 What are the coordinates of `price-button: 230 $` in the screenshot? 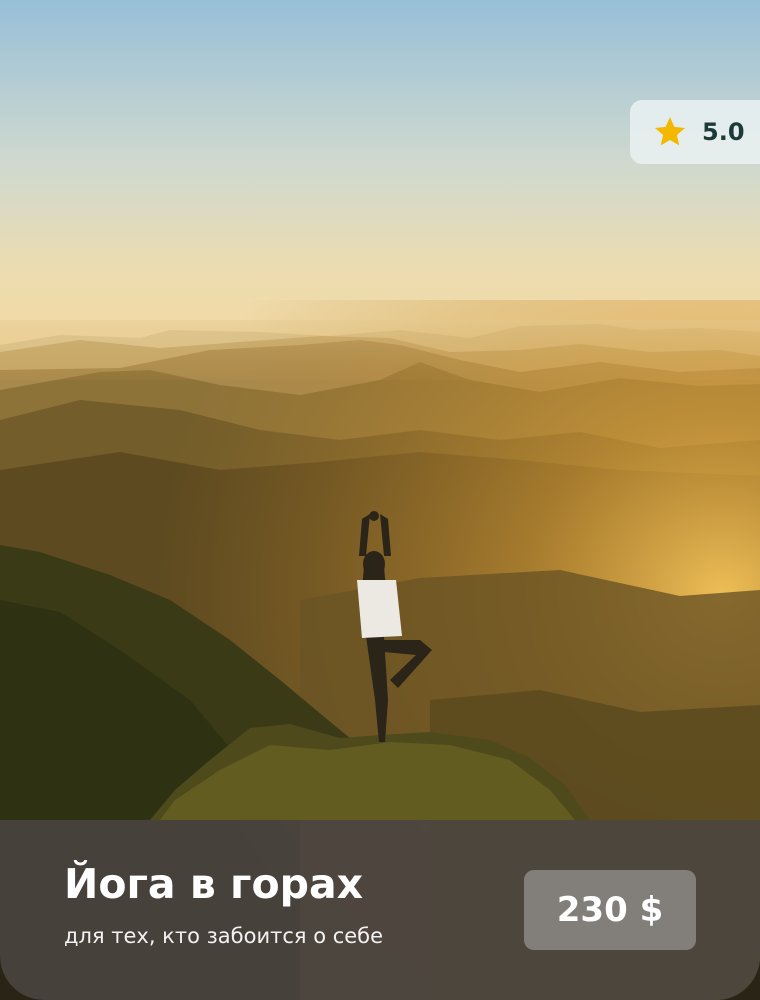 It's located at (610, 910).